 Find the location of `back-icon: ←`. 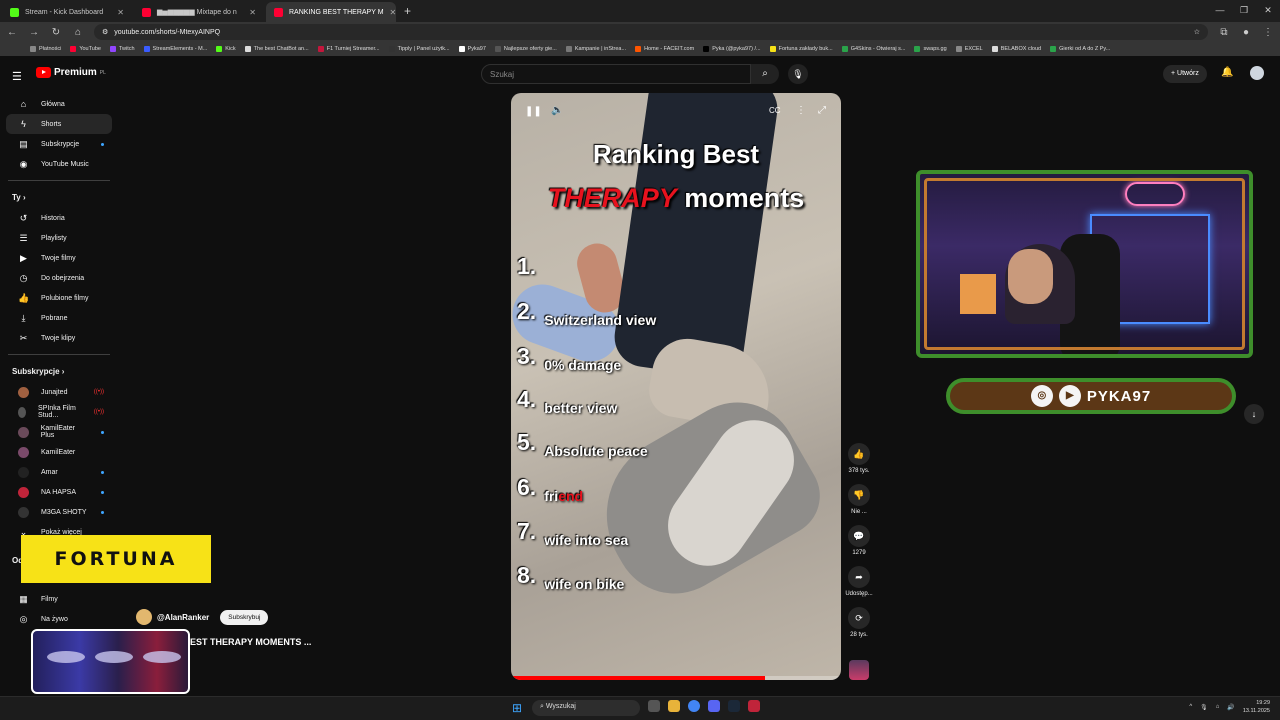

back-icon: ← is located at coordinates (12, 32).